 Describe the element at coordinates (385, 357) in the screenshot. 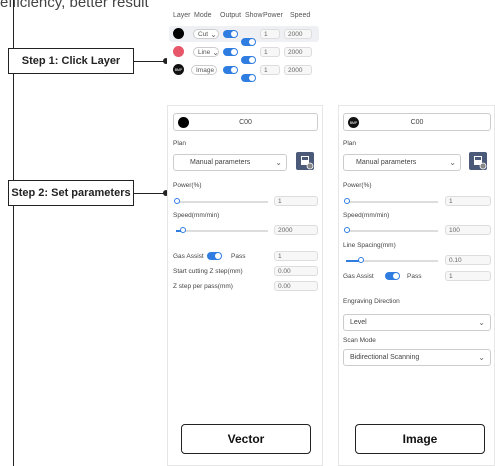

I see `scan-mode-value: Bidirectional Scanning` at that location.